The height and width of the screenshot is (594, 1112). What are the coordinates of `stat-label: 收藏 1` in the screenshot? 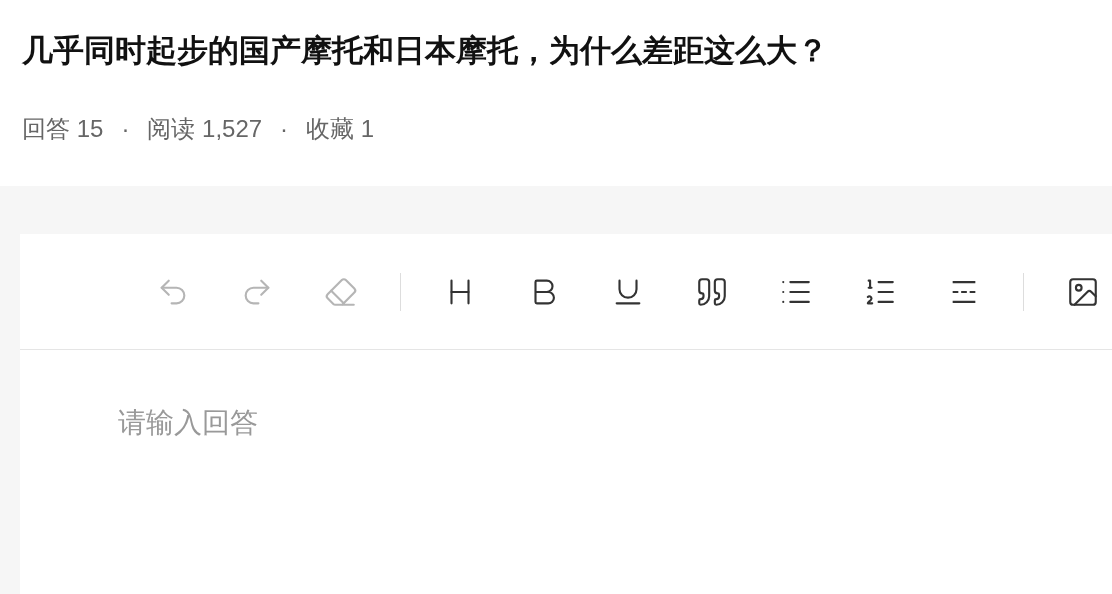 It's located at (340, 128).